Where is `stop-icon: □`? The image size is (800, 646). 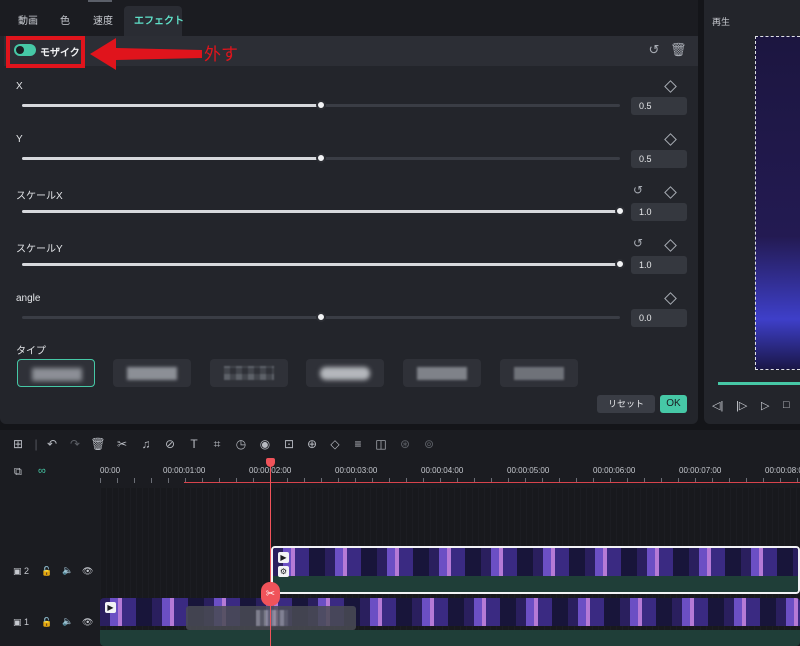
stop-icon: □ is located at coordinates (786, 405).